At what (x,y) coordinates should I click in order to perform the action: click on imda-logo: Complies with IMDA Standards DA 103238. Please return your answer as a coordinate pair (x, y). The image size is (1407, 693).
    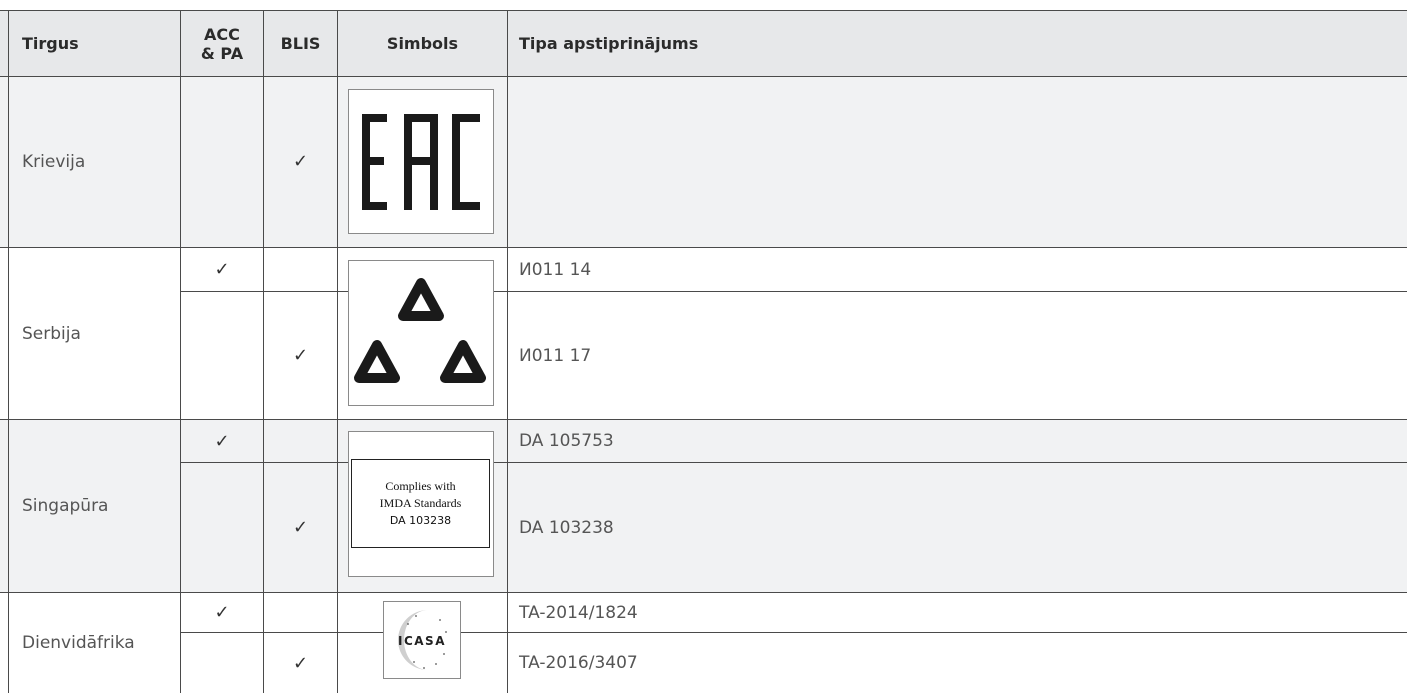
    Looking at the image, I should click on (421, 504).